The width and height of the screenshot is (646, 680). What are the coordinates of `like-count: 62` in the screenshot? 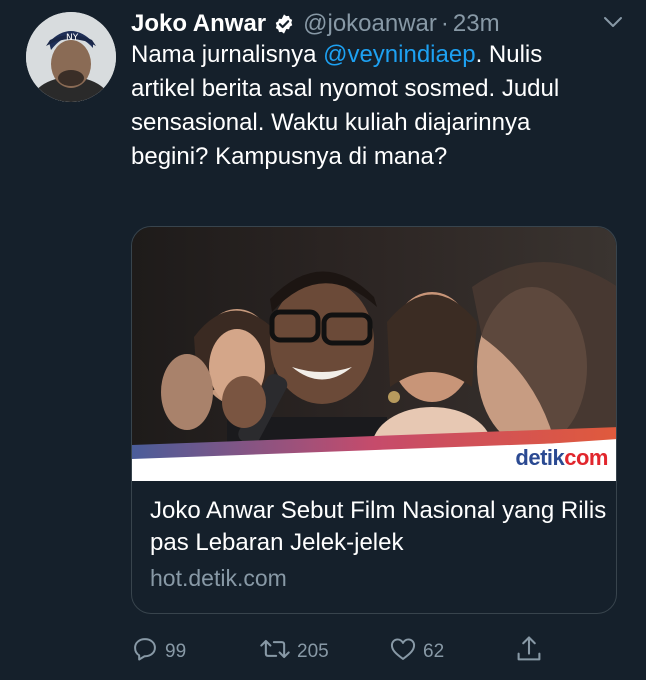 It's located at (434, 651).